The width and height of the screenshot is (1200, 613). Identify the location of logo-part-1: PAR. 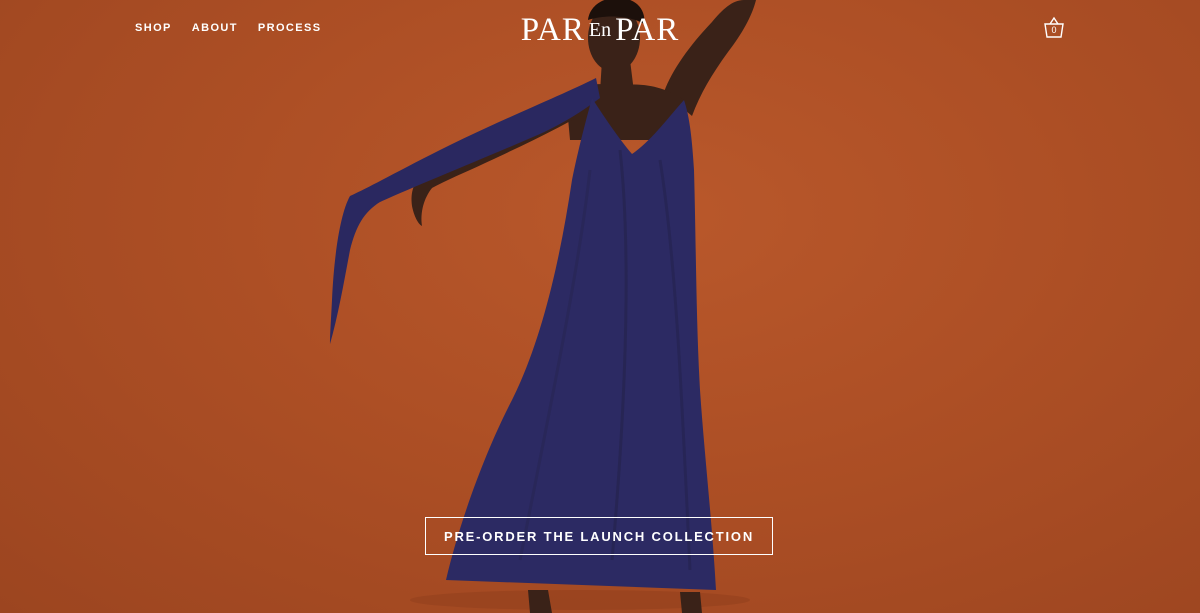
(552, 30).